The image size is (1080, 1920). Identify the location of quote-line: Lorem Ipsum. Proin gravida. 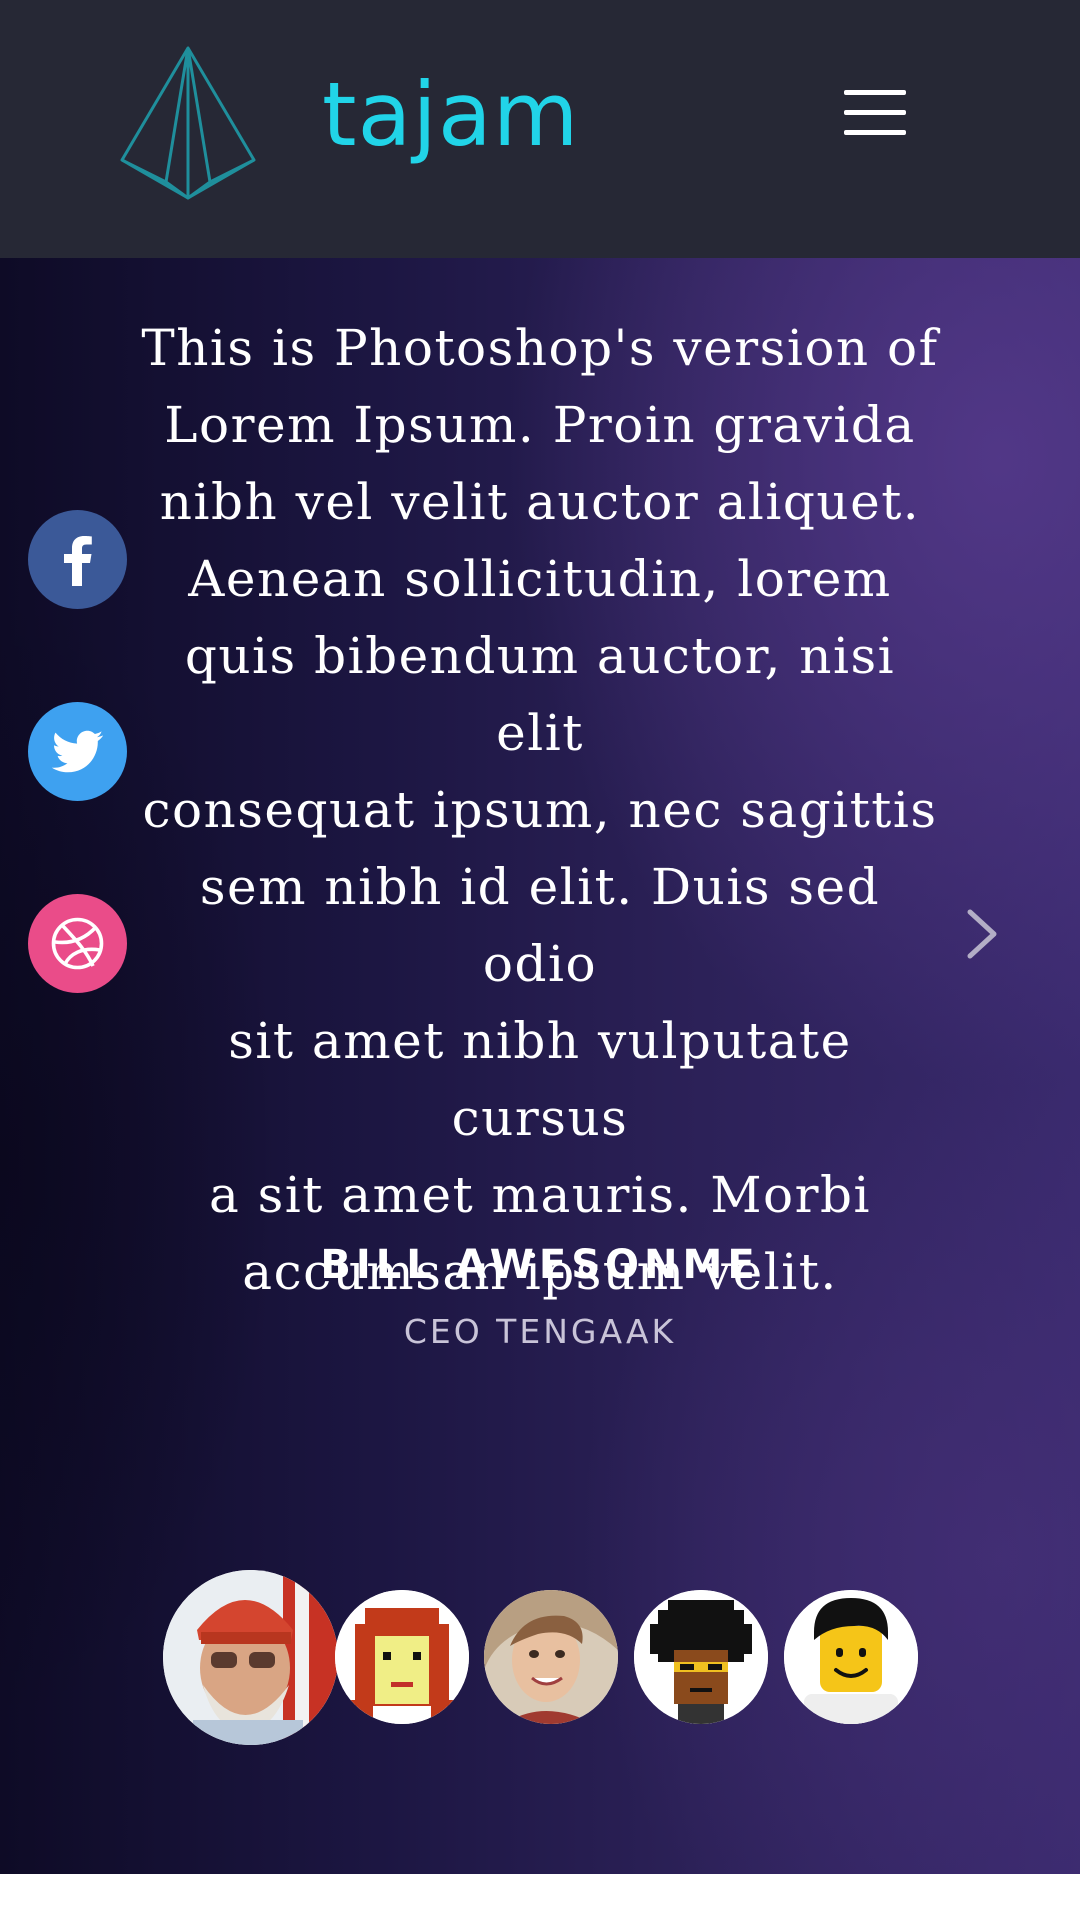
(540, 425).